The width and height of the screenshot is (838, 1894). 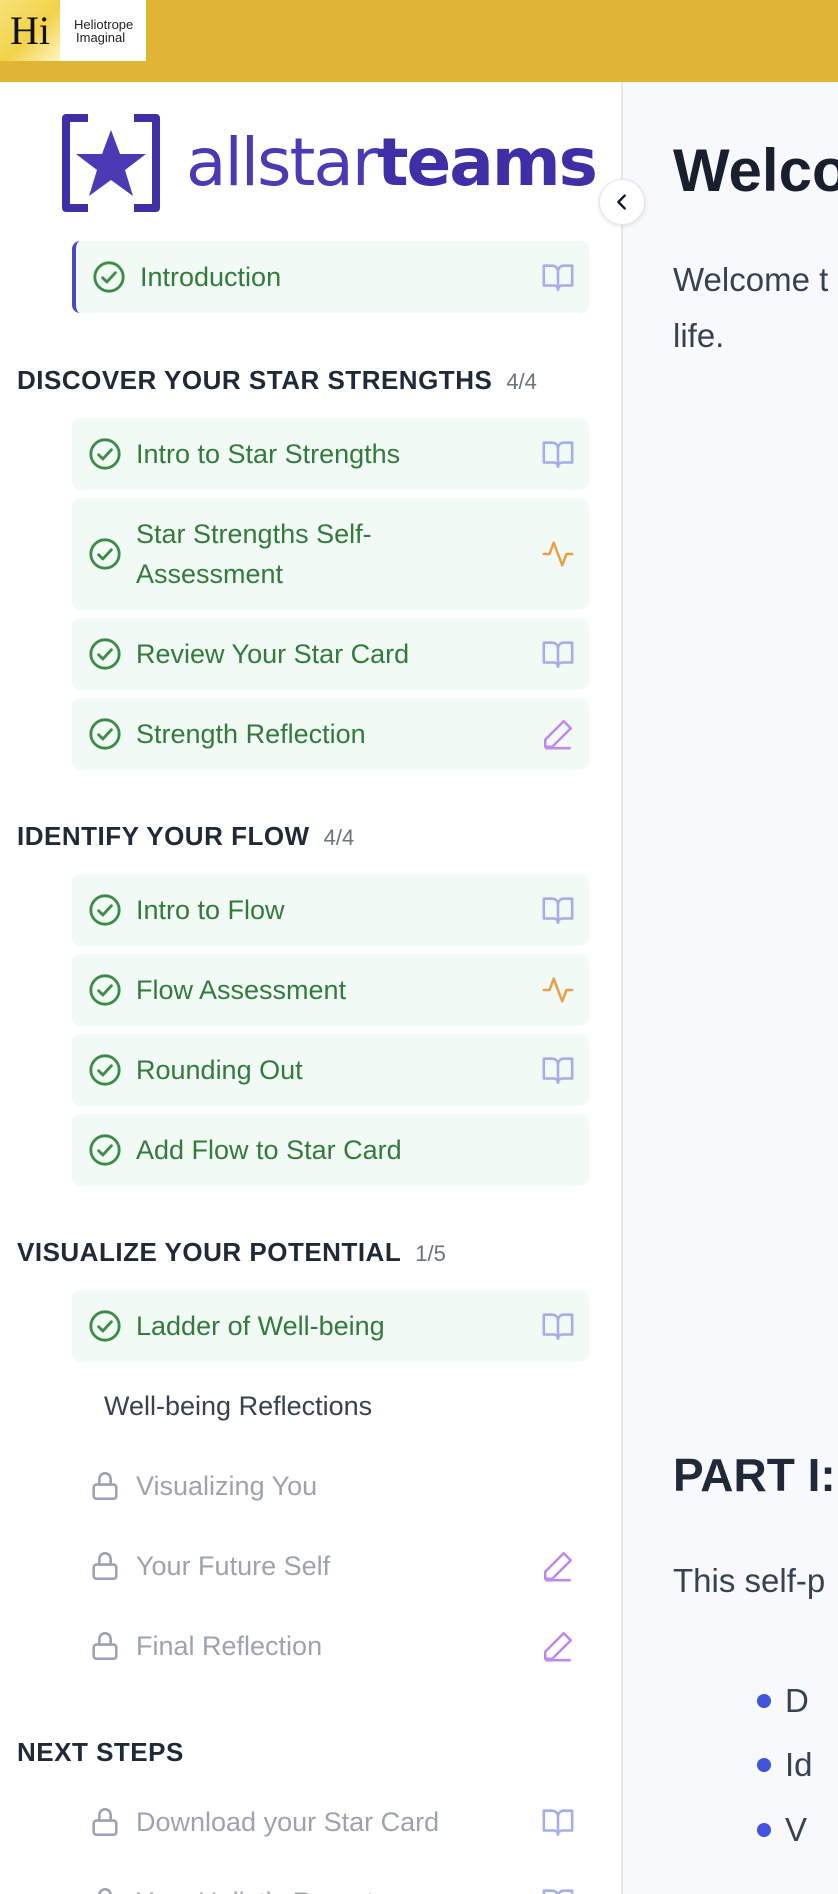 What do you see at coordinates (419, 41) in the screenshot?
I see `top-bar: Hi Heliotrope Imaginal` at bounding box center [419, 41].